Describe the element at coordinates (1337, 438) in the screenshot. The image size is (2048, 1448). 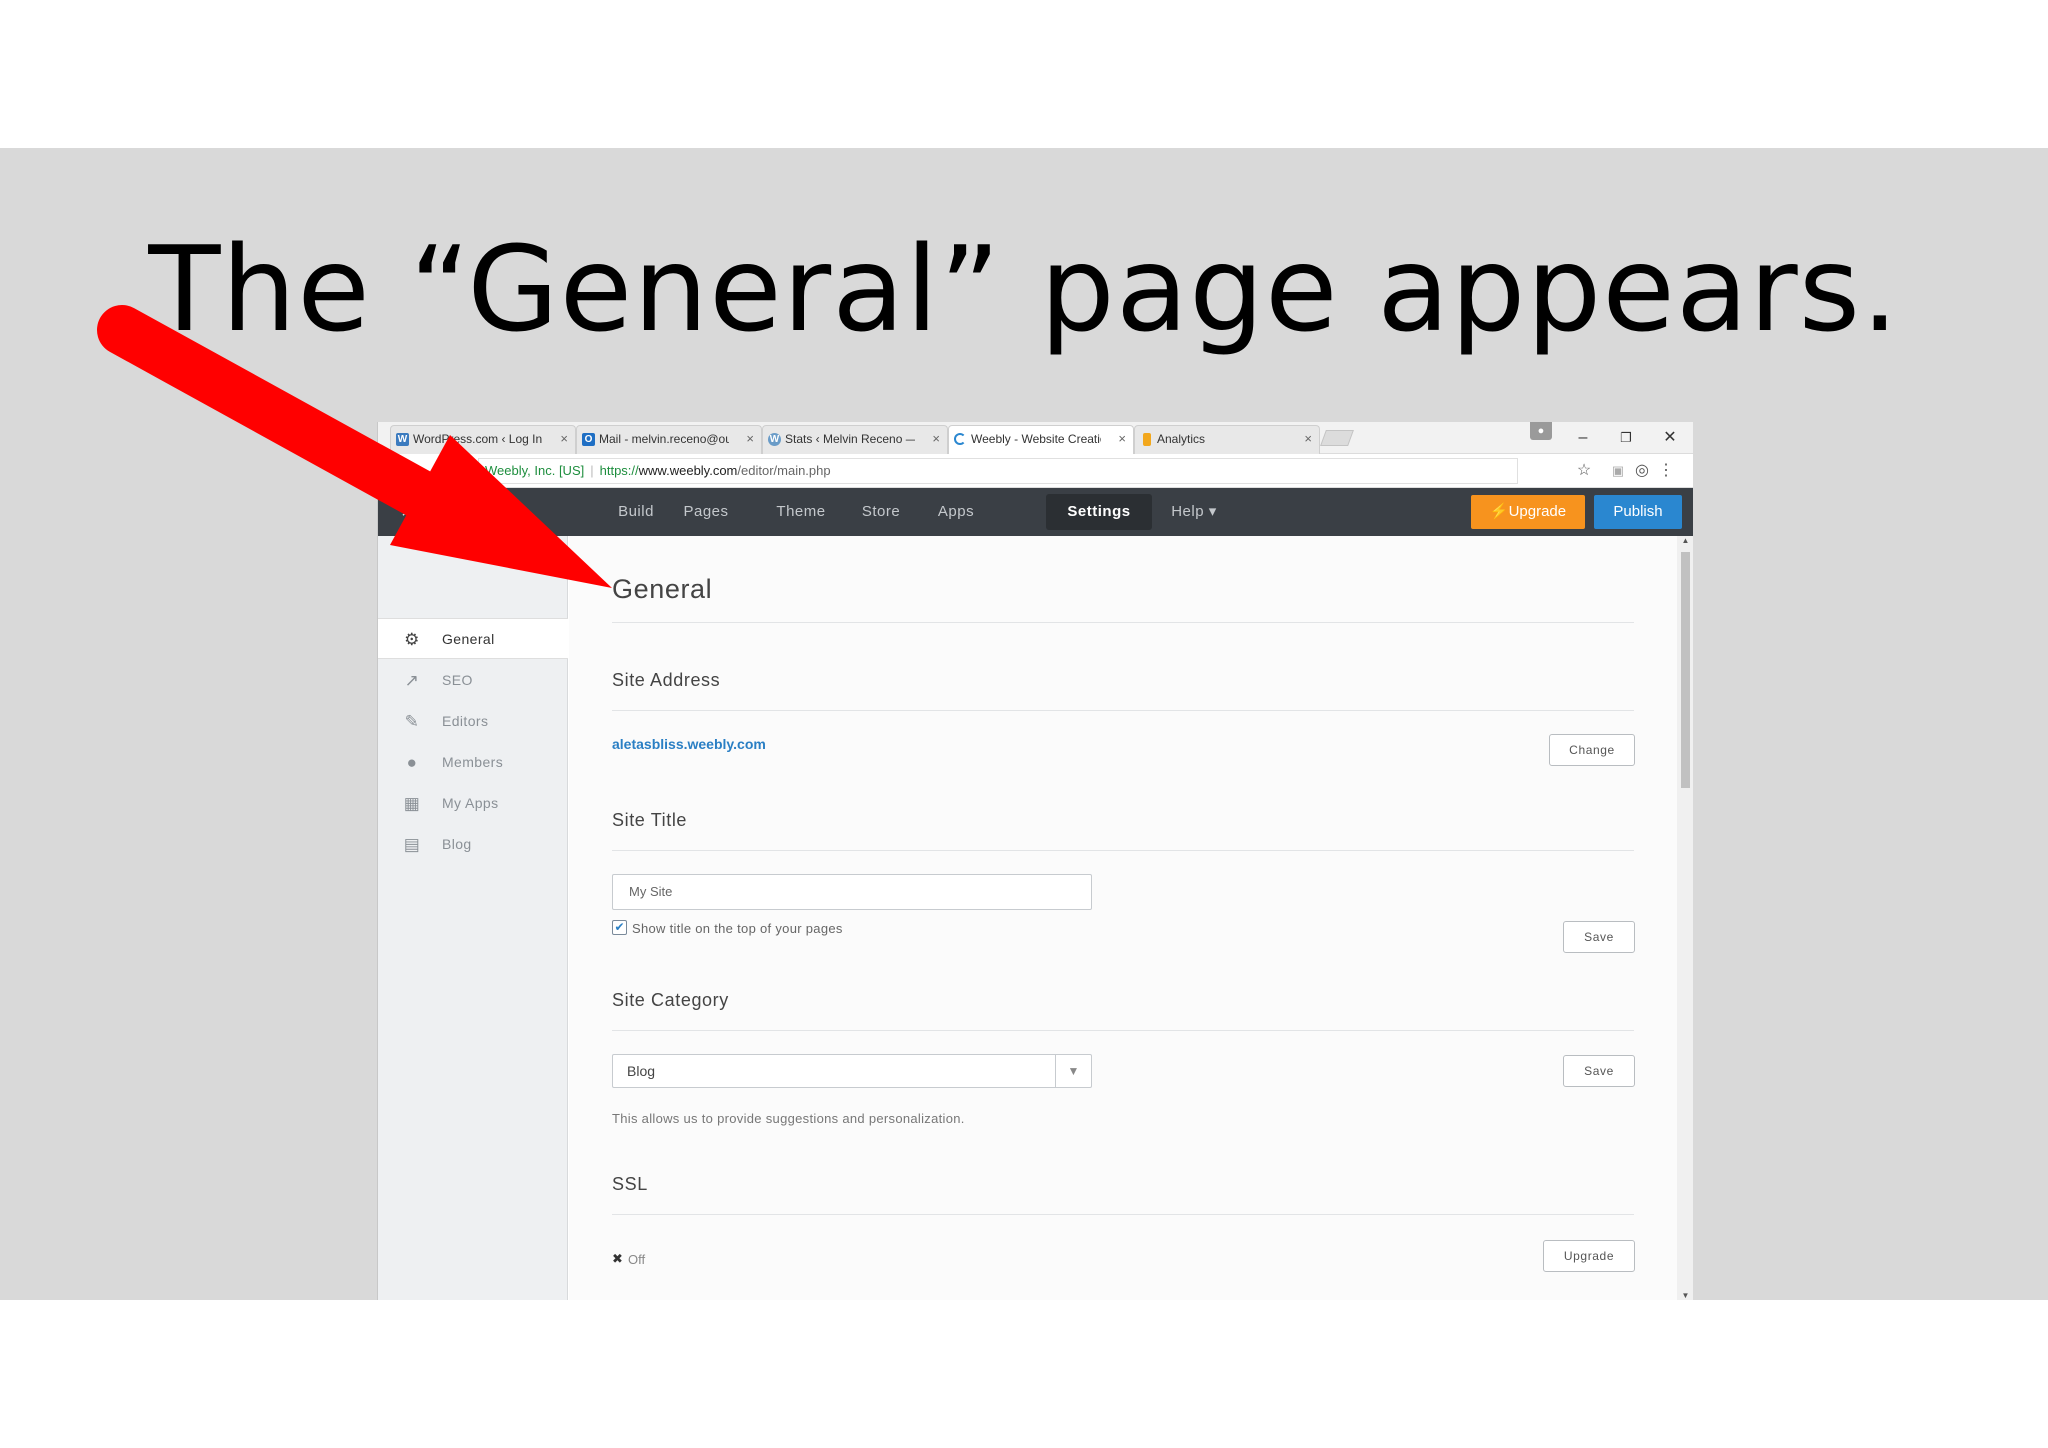
I see `new-tab-button` at that location.